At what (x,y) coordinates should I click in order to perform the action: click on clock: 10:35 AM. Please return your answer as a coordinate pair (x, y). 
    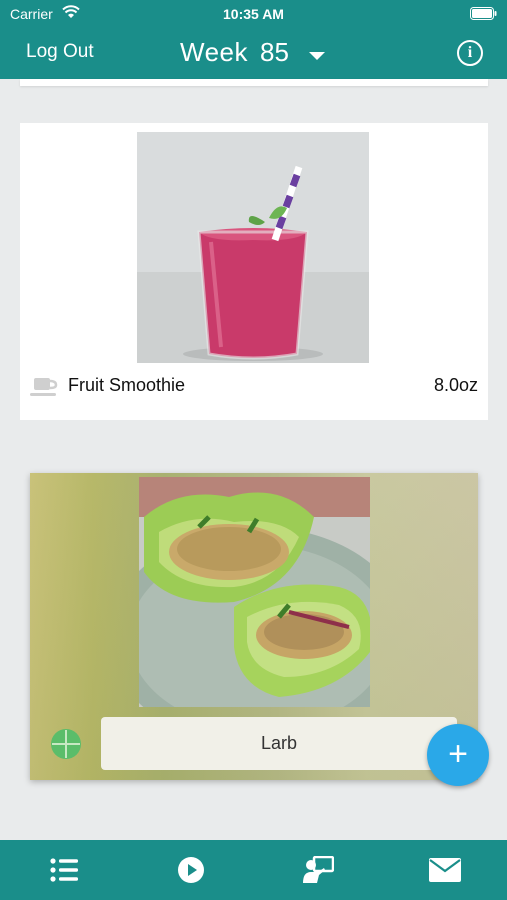
    Looking at the image, I should click on (253, 14).